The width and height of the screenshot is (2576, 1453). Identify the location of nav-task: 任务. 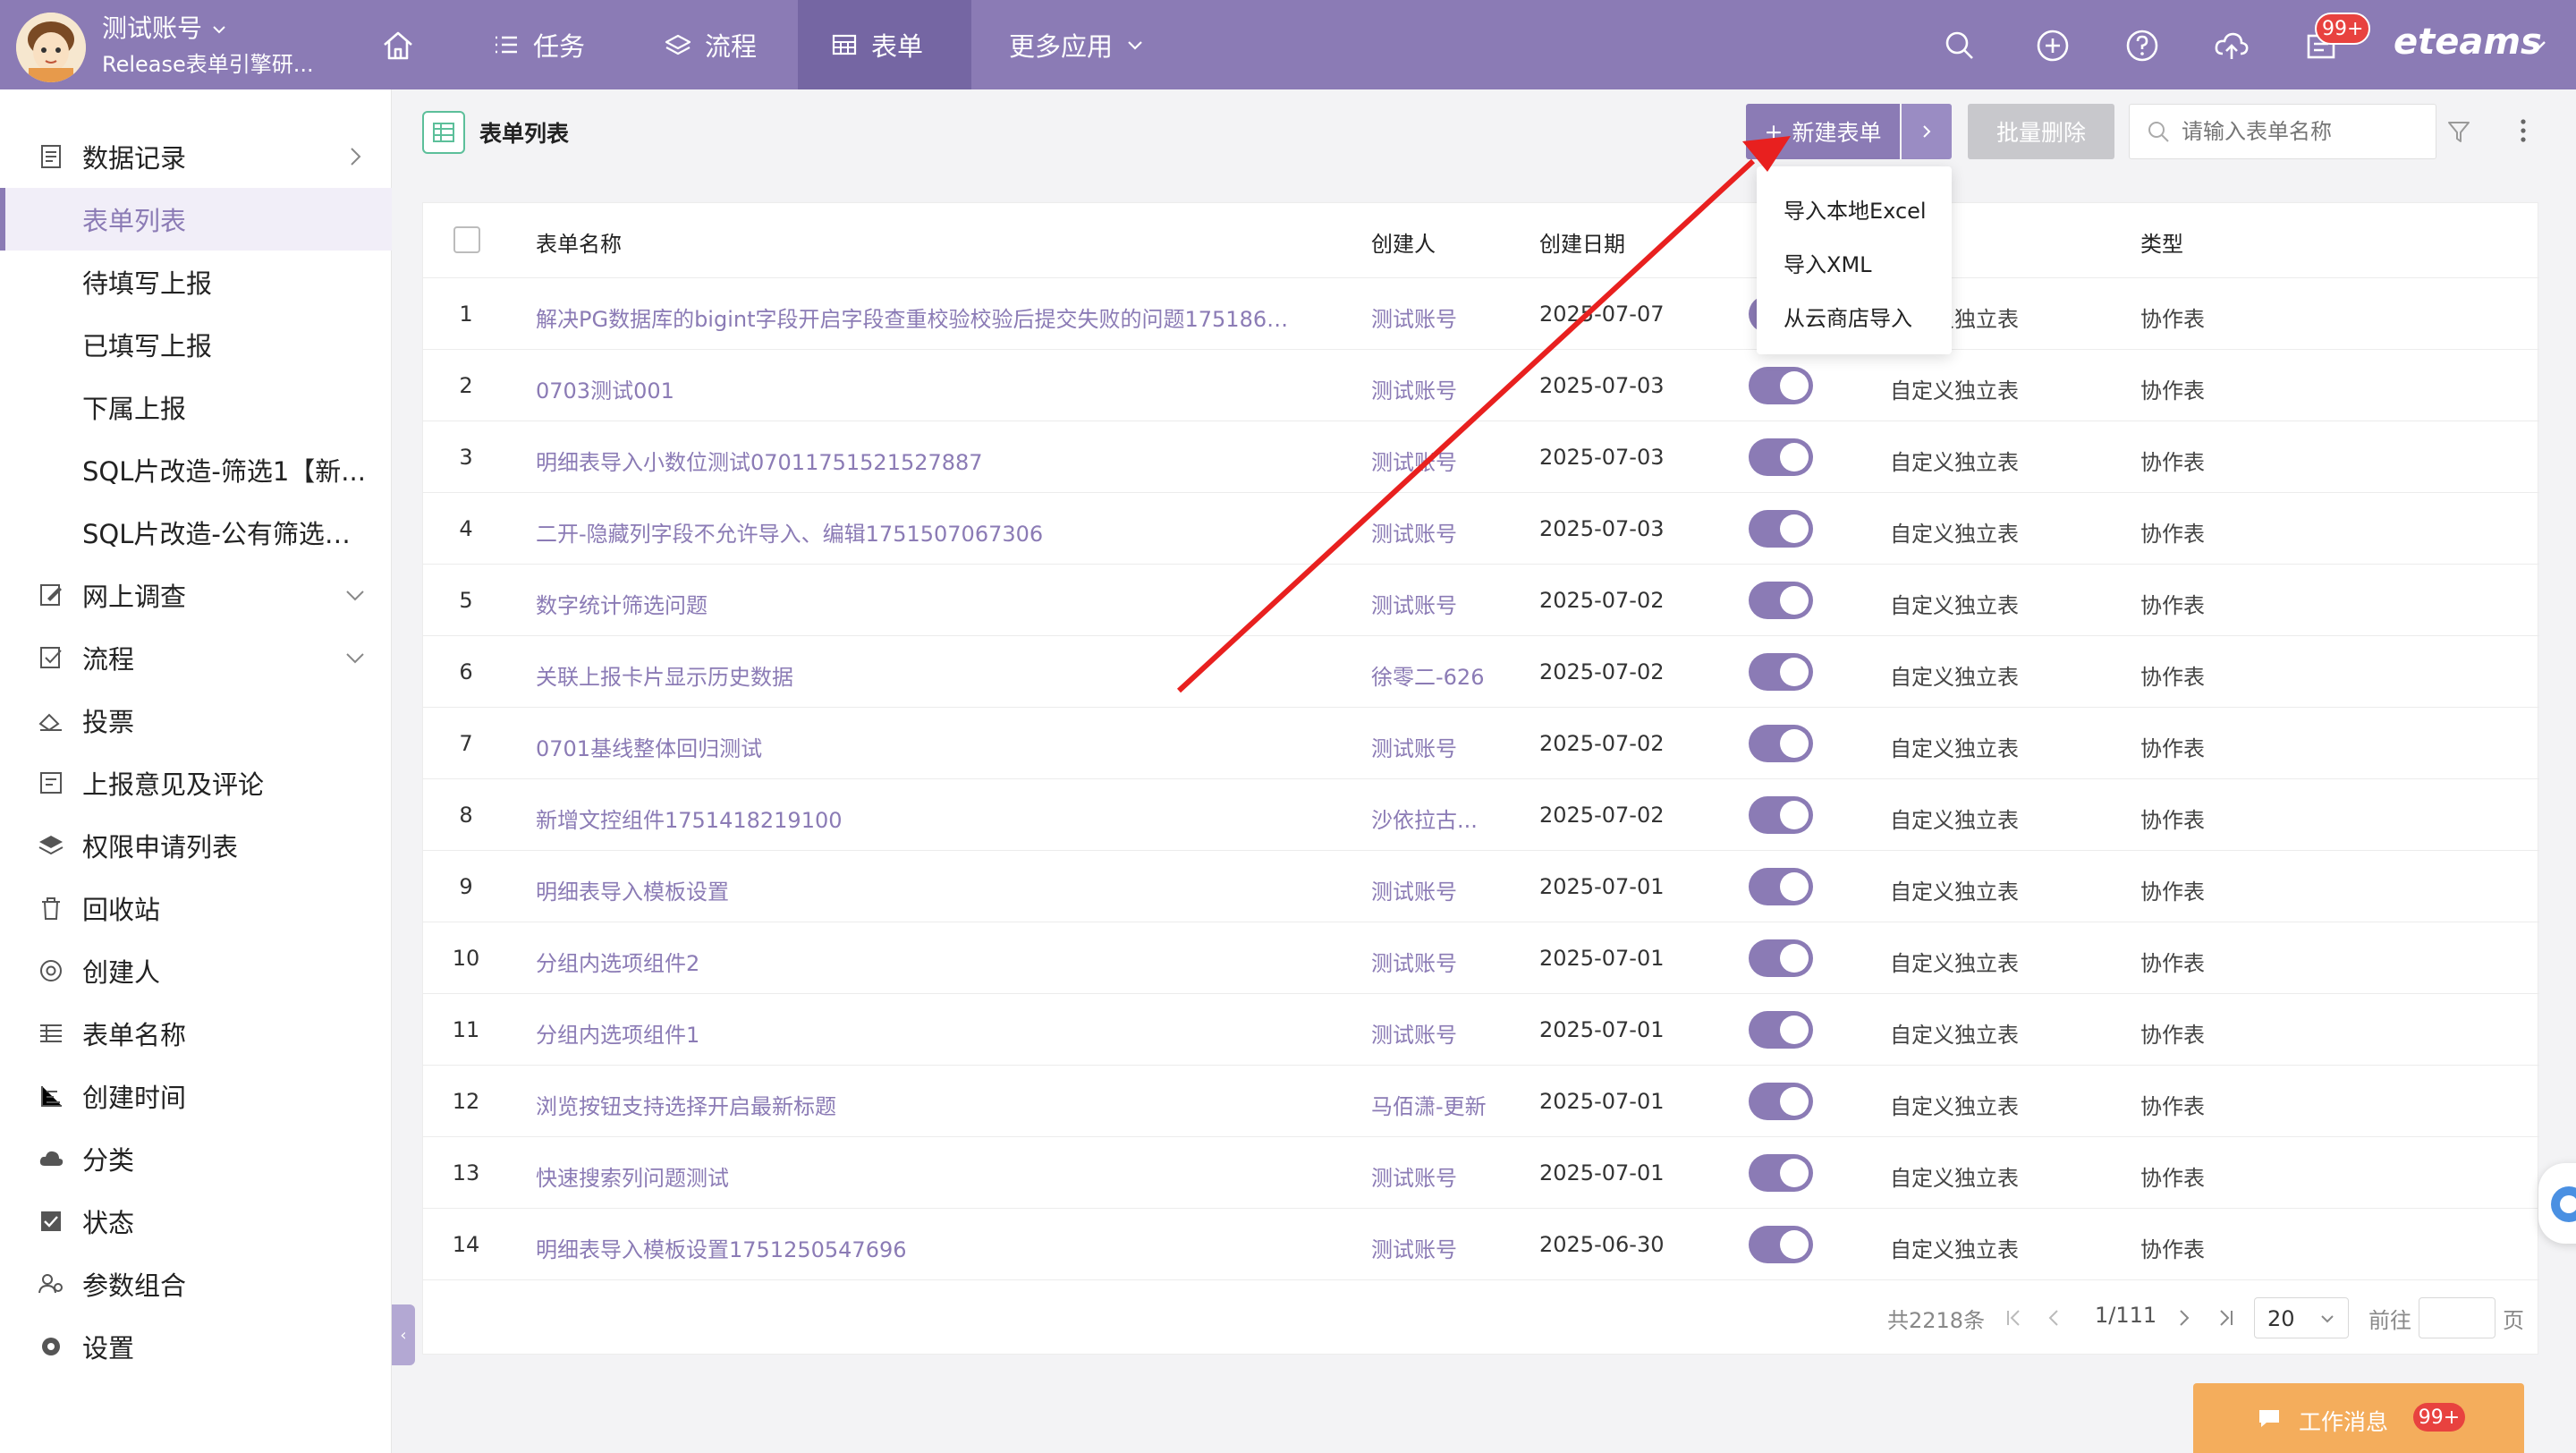
(538, 44).